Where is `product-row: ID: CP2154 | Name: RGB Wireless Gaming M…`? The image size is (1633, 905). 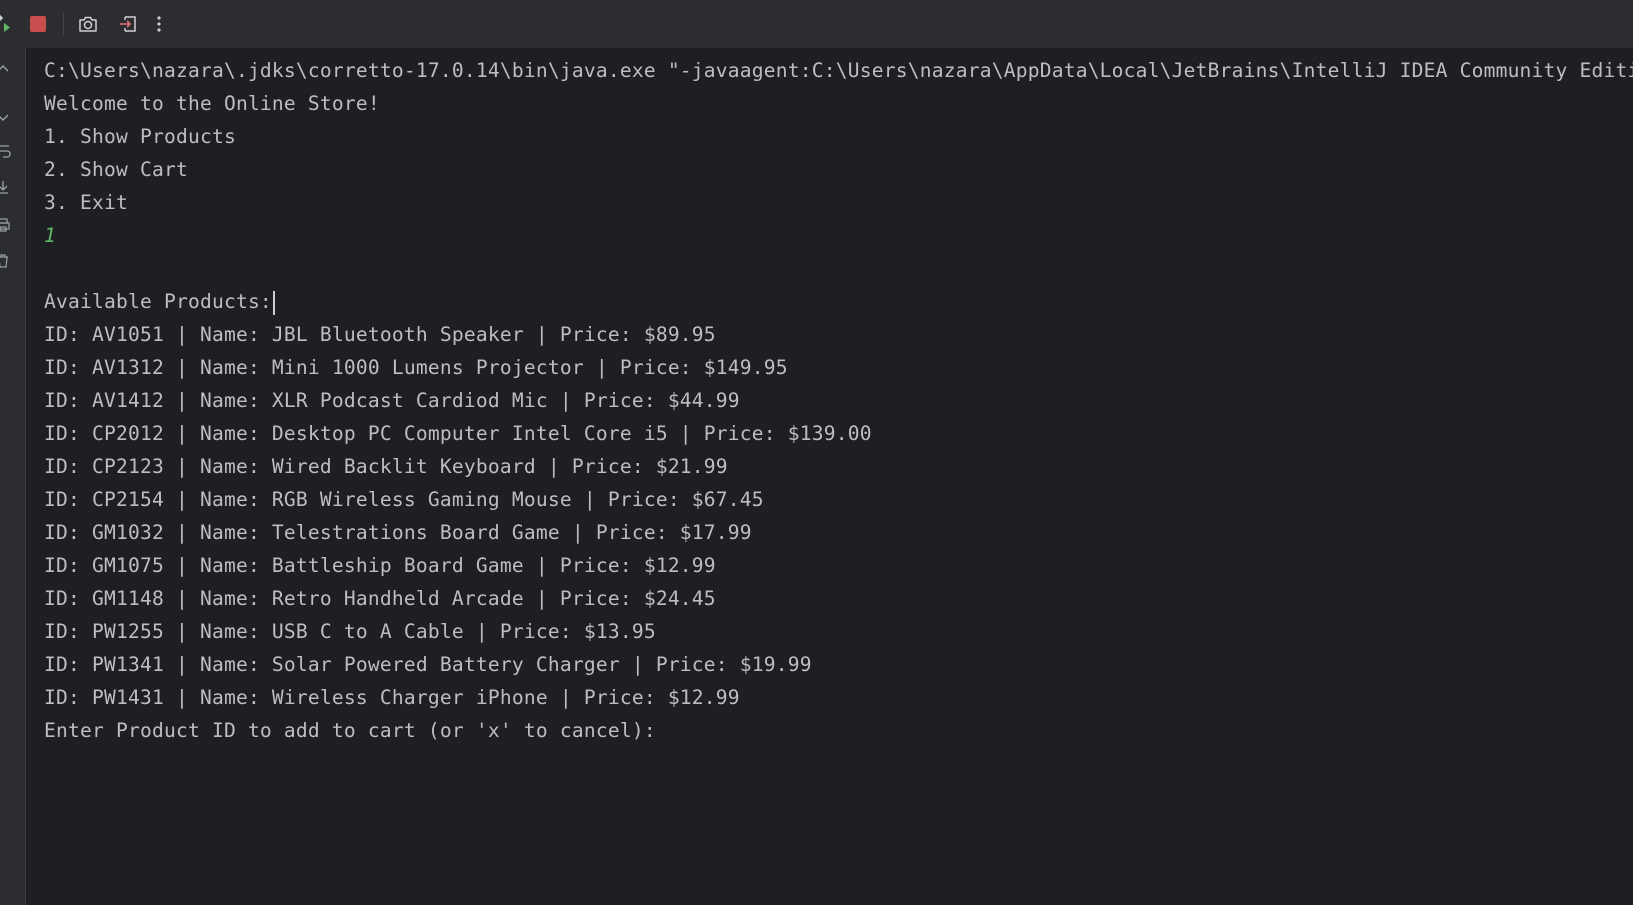
product-row: ID: CP2154 | Name: RGB Wireless Gaming M… is located at coordinates (404, 499).